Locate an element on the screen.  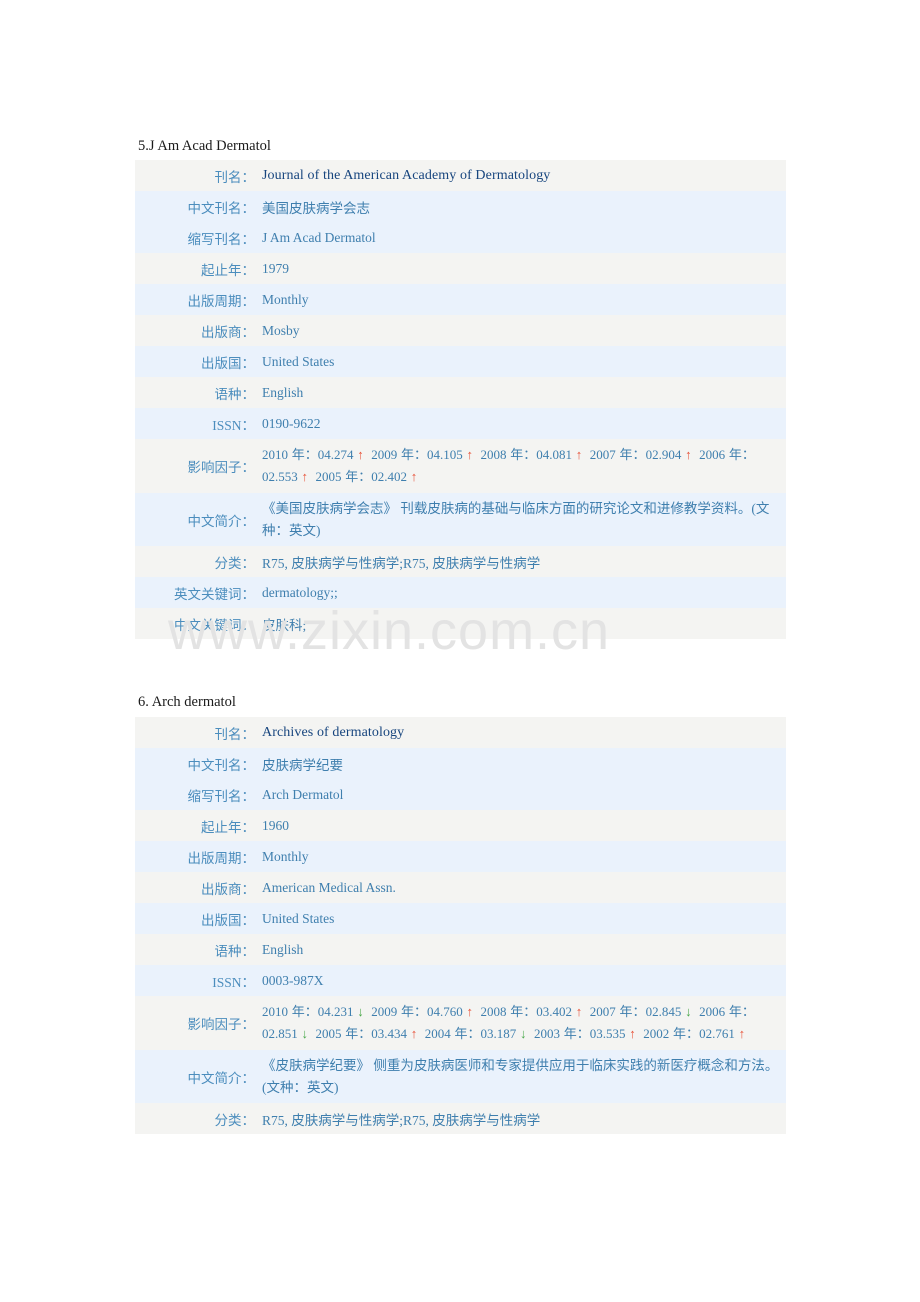
field-label: 中文简介： is located at coordinates (221, 1078).